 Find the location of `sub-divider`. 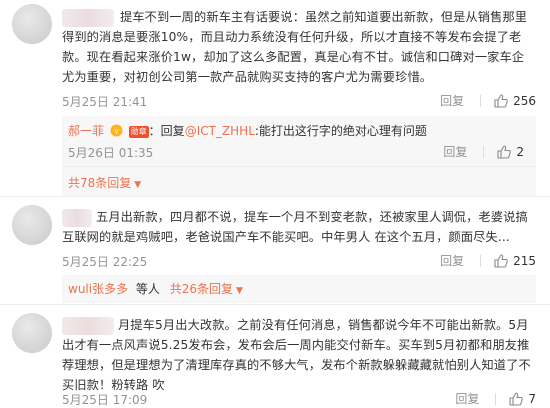

sub-divider is located at coordinates (299, 166).